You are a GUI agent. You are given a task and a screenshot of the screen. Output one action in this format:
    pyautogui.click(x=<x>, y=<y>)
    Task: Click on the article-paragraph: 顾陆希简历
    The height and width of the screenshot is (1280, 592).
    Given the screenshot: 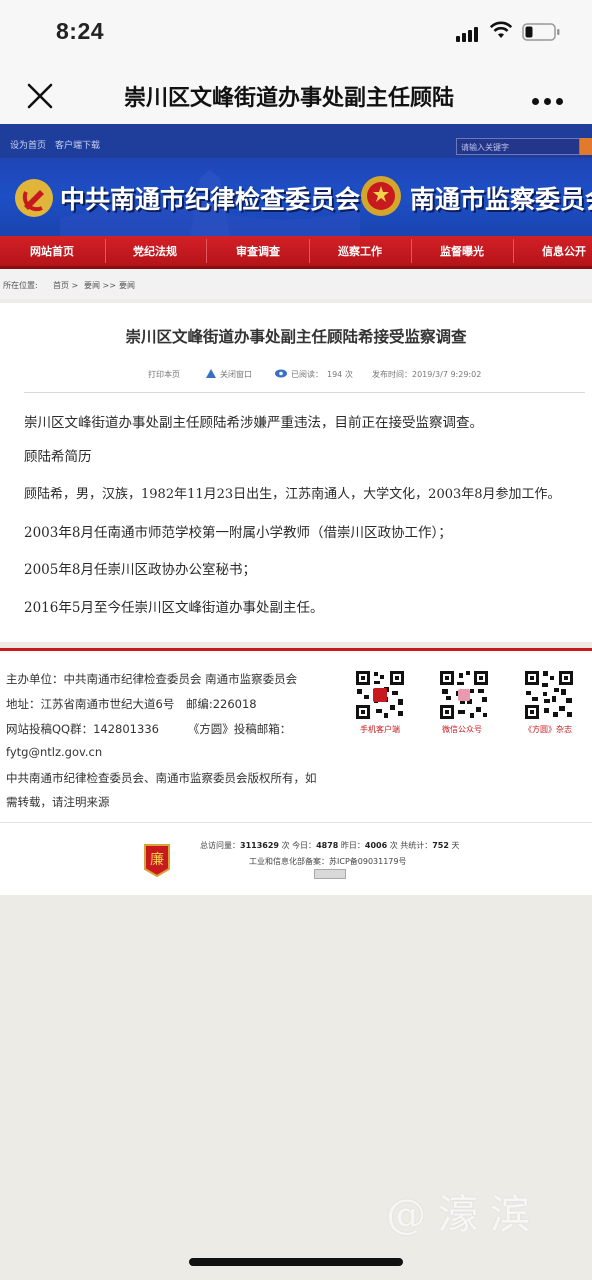 What is the action you would take?
    pyautogui.click(x=58, y=457)
    